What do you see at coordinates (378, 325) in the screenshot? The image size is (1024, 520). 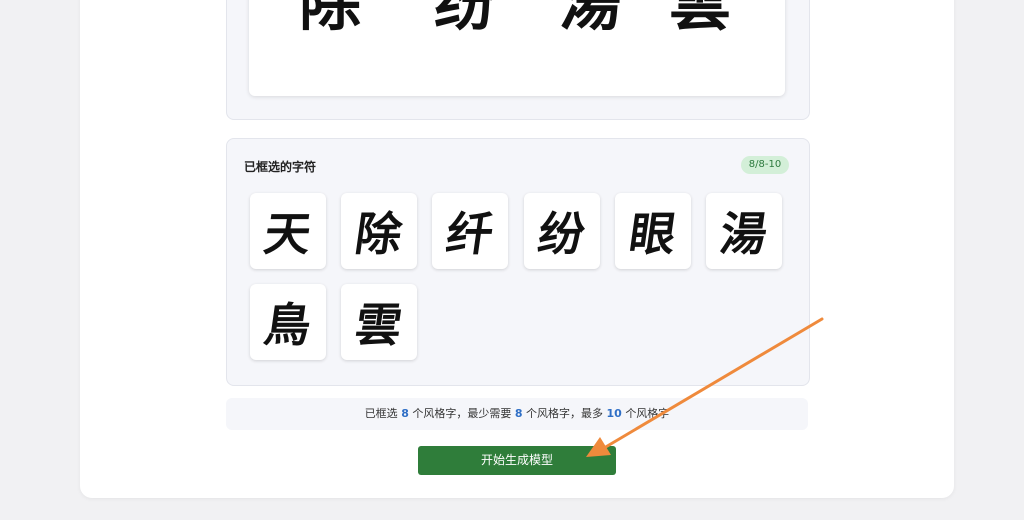 I see `character-glyph: 雲` at bounding box center [378, 325].